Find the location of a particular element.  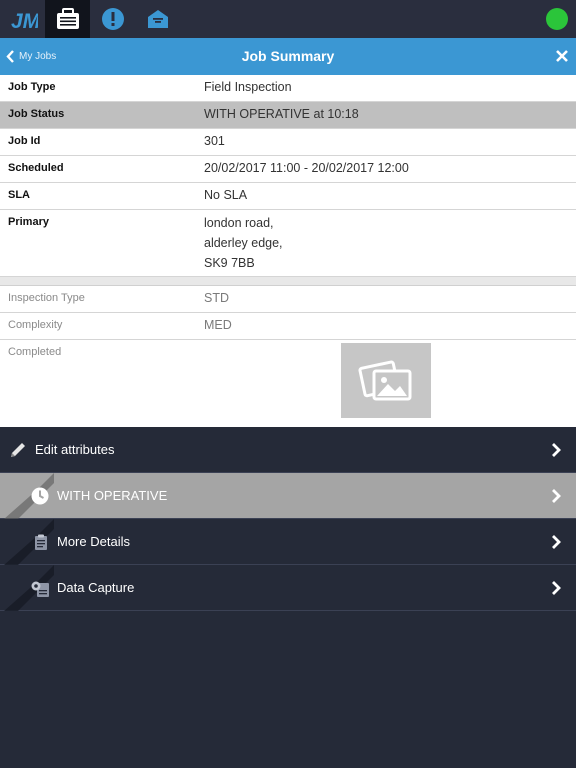

page-title: Job Summary is located at coordinates (288, 56).